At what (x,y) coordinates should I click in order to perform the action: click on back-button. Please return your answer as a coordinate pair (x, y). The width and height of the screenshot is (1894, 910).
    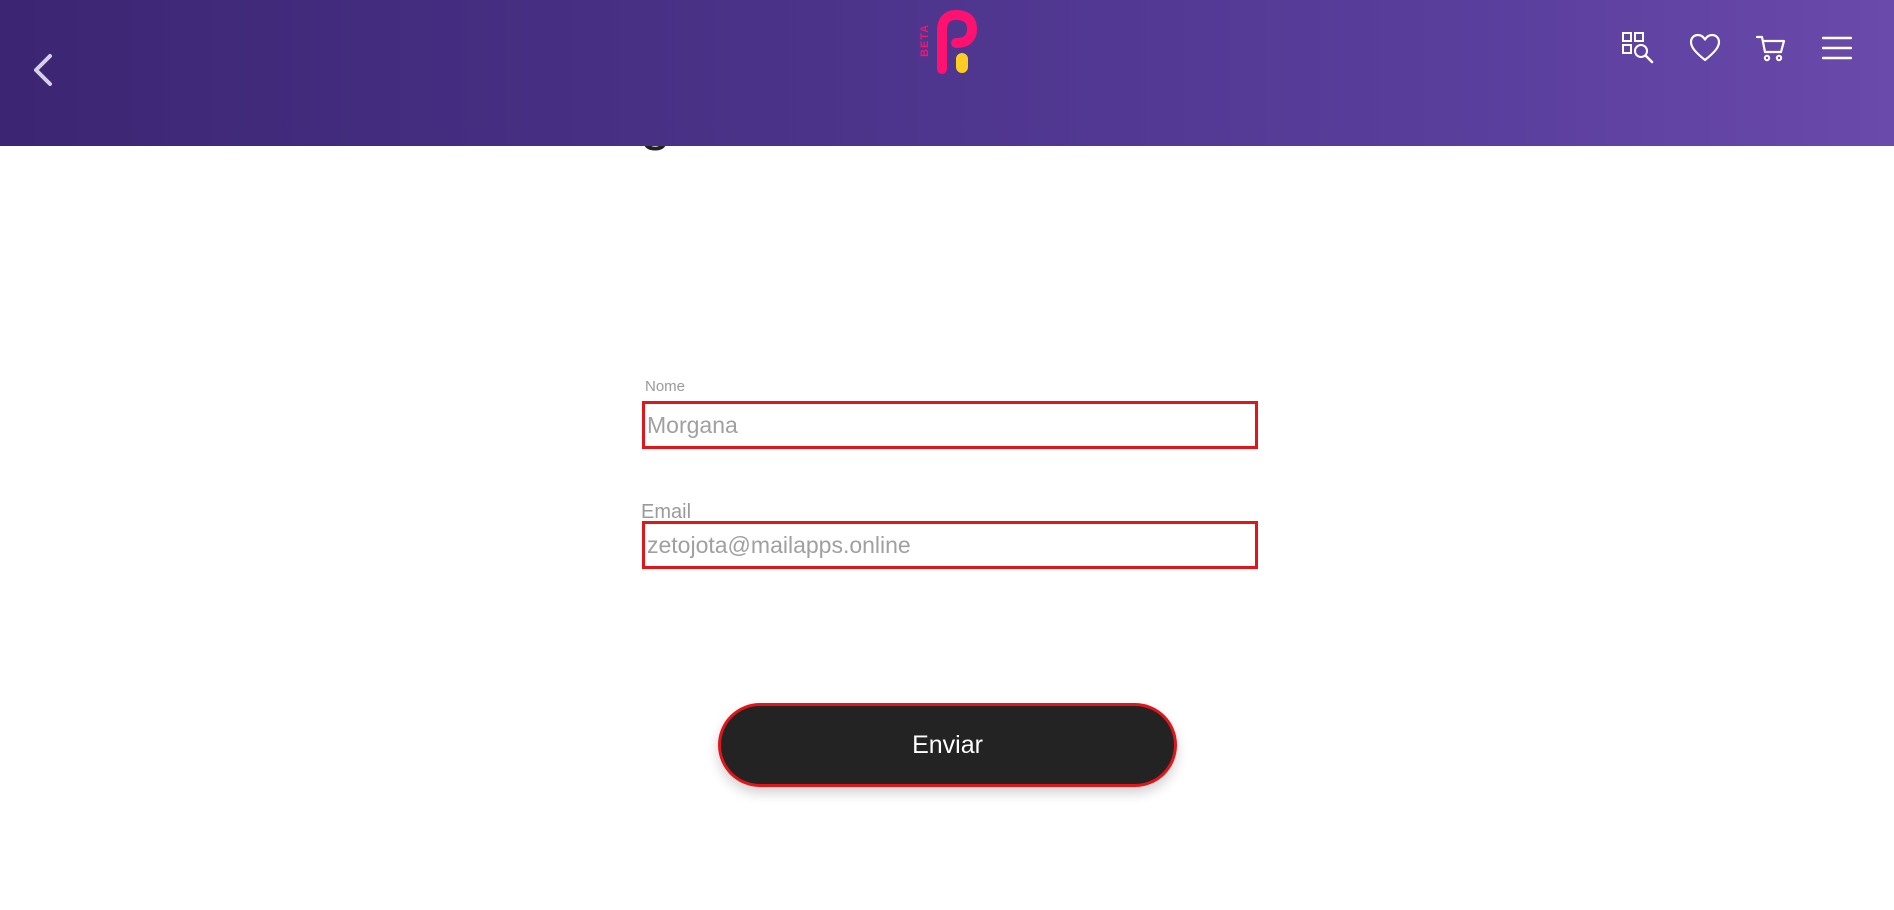
    Looking at the image, I should click on (43, 70).